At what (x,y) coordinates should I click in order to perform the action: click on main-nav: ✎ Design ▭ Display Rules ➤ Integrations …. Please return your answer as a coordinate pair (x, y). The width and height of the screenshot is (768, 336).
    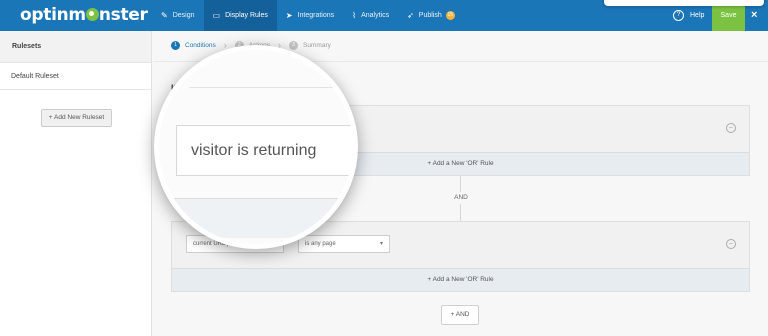
    Looking at the image, I should click on (308, 15).